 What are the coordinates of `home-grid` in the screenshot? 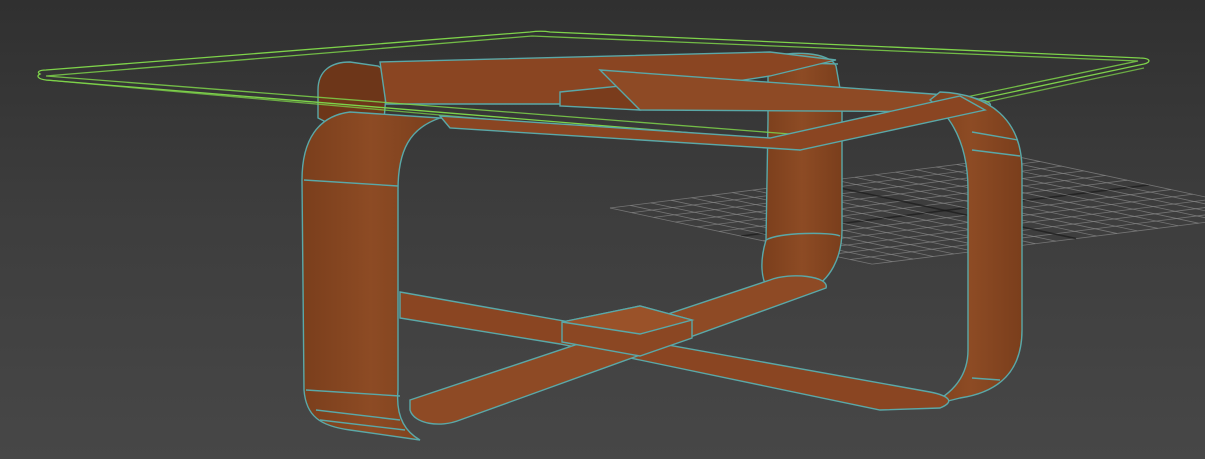 It's located at (907, 210).